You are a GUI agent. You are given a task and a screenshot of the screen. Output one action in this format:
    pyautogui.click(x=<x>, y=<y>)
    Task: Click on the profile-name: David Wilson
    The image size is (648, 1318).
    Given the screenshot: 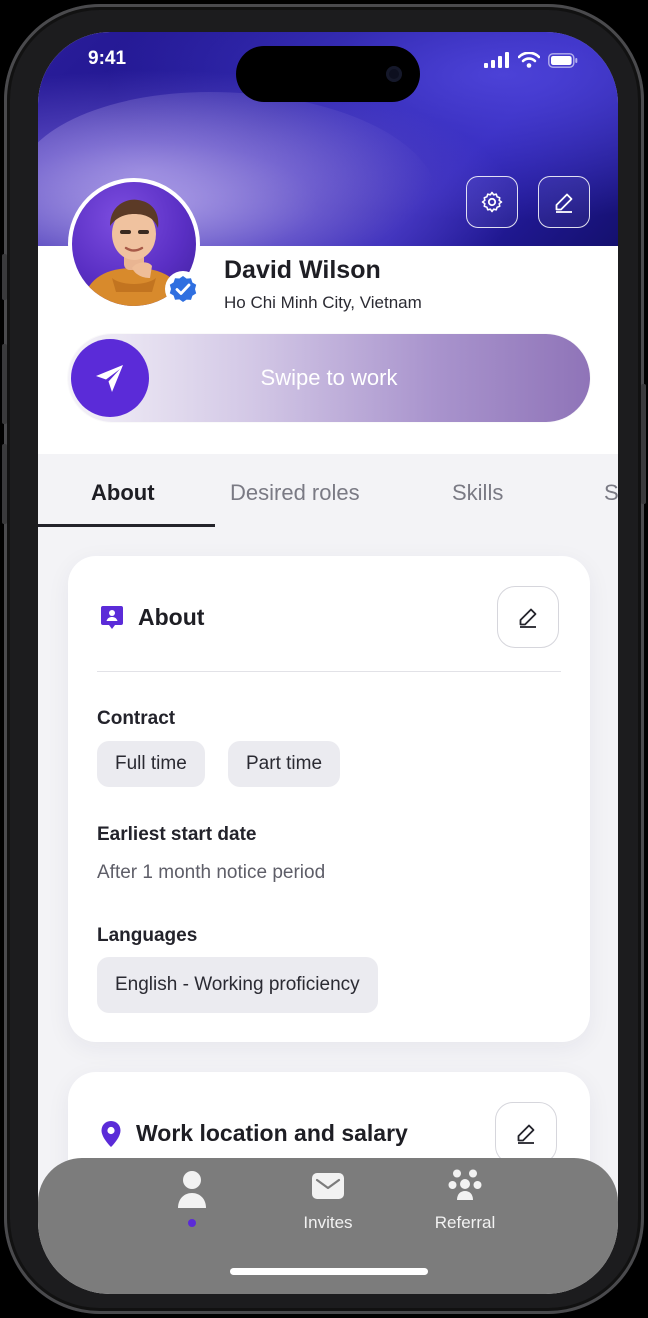 What is the action you would take?
    pyautogui.click(x=302, y=270)
    